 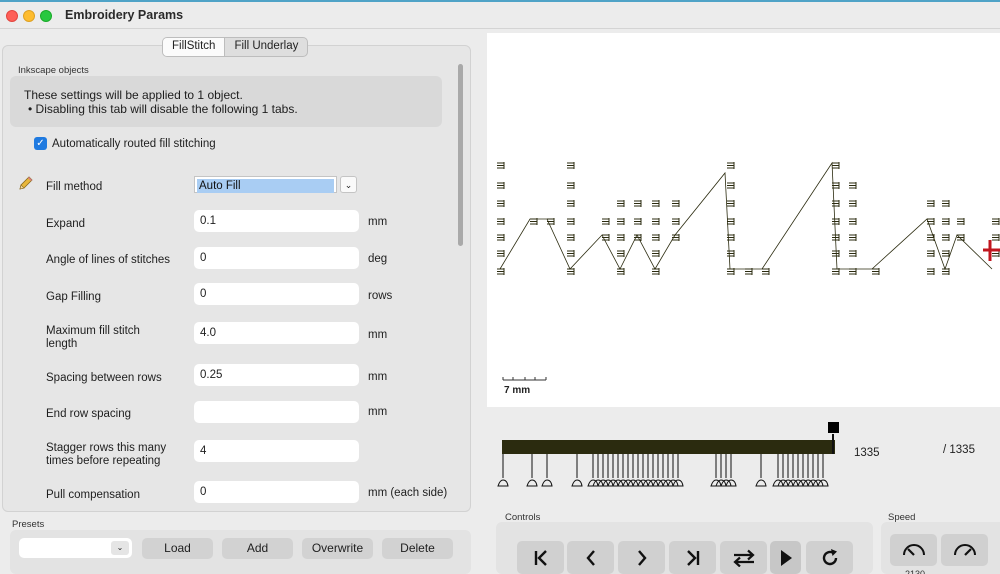 I want to click on stitch-timeline, so click(x=743, y=455).